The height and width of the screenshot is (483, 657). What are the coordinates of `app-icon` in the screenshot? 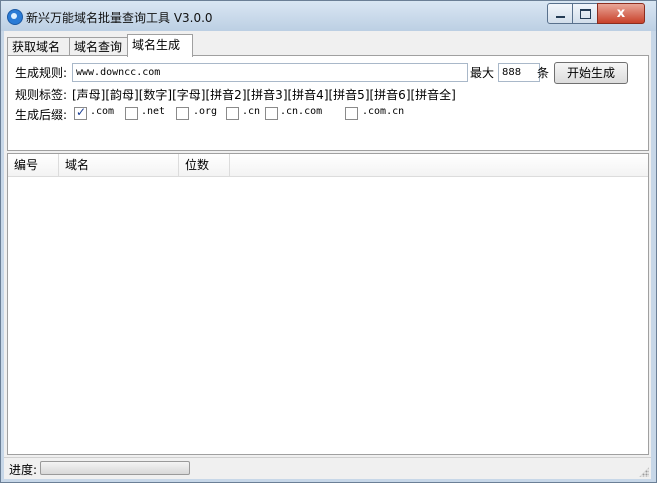 It's located at (15, 17).